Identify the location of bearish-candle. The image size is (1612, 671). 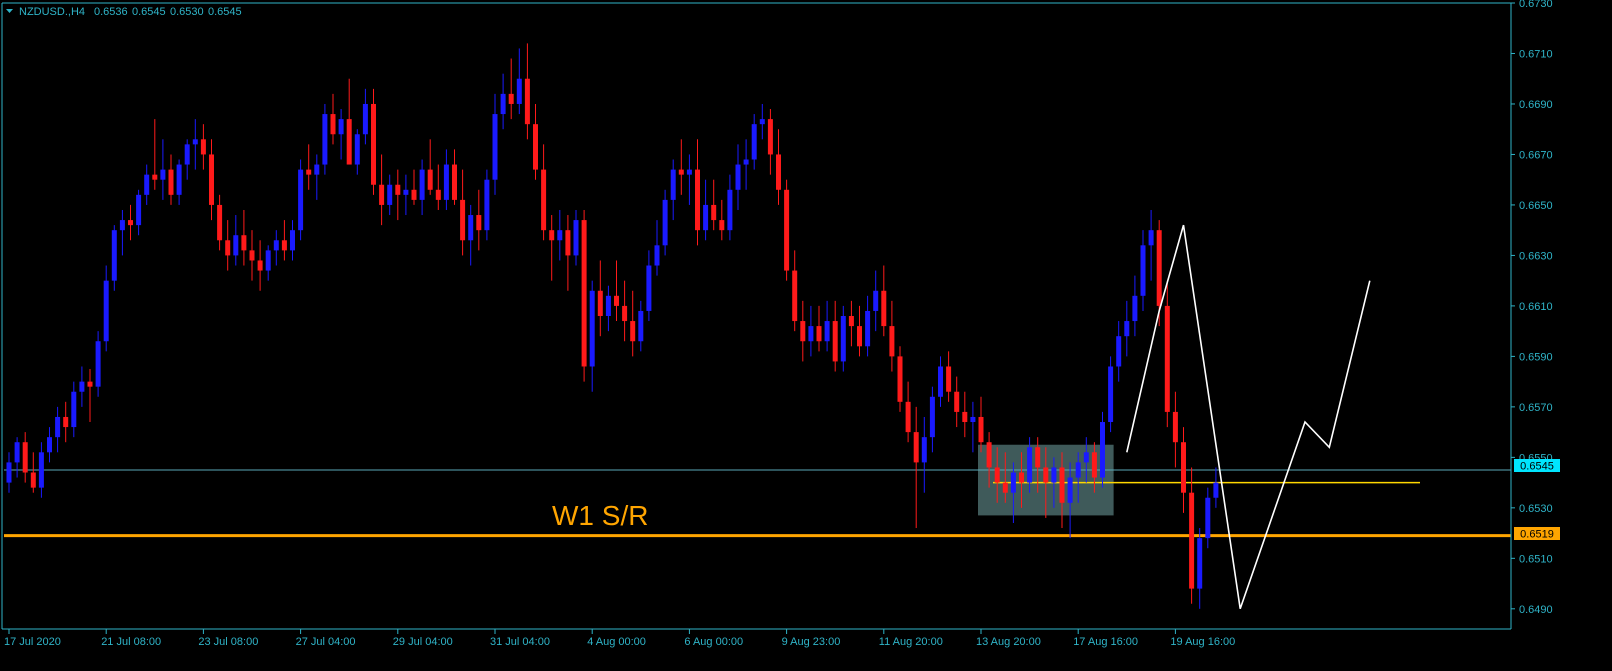
(373, 141).